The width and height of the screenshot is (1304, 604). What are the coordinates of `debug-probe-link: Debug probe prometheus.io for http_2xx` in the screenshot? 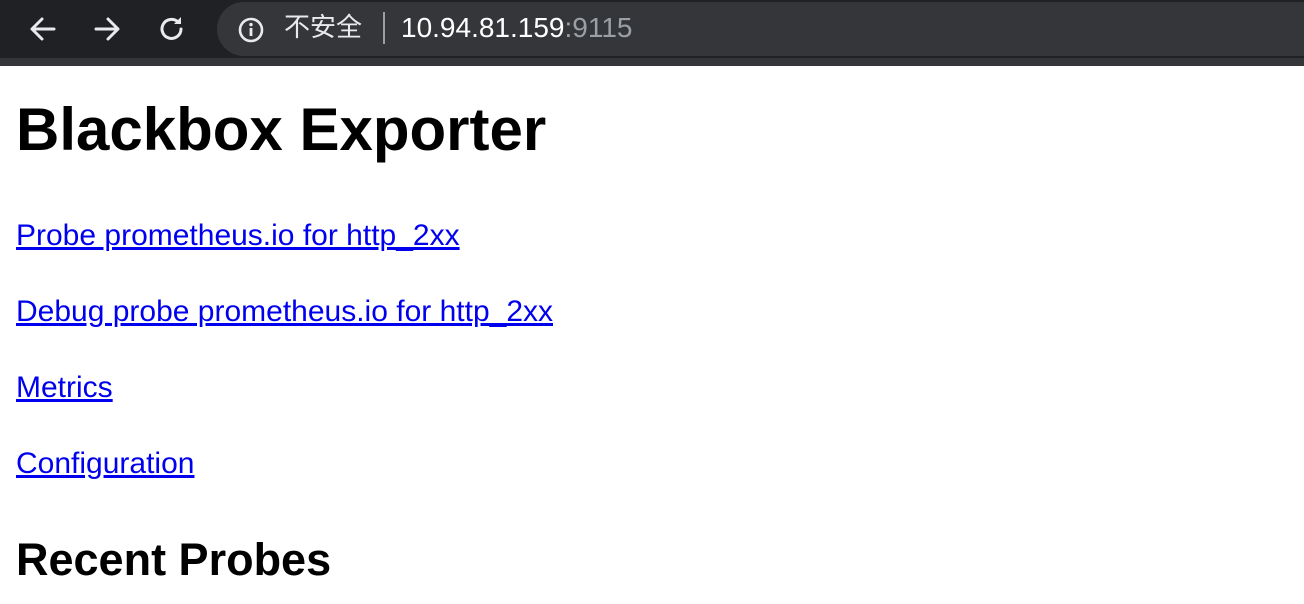 It's located at (284, 312).